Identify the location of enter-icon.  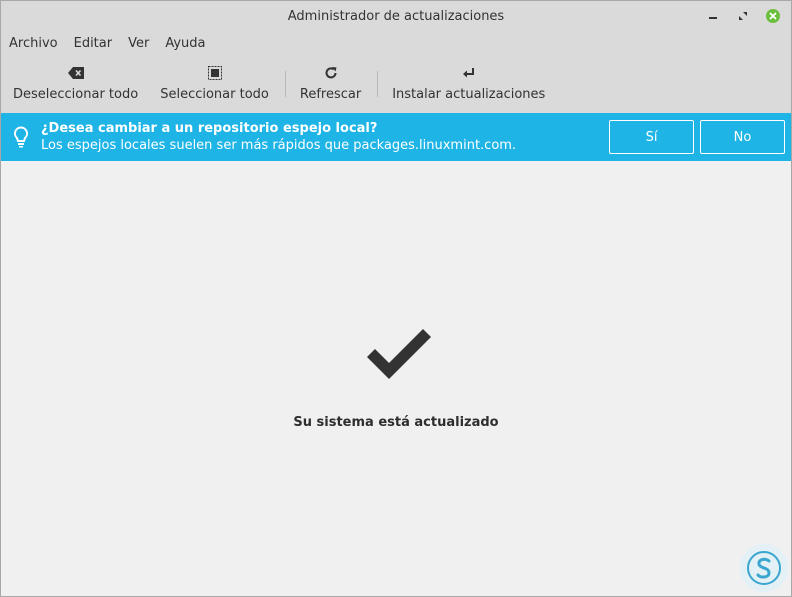
(469, 73).